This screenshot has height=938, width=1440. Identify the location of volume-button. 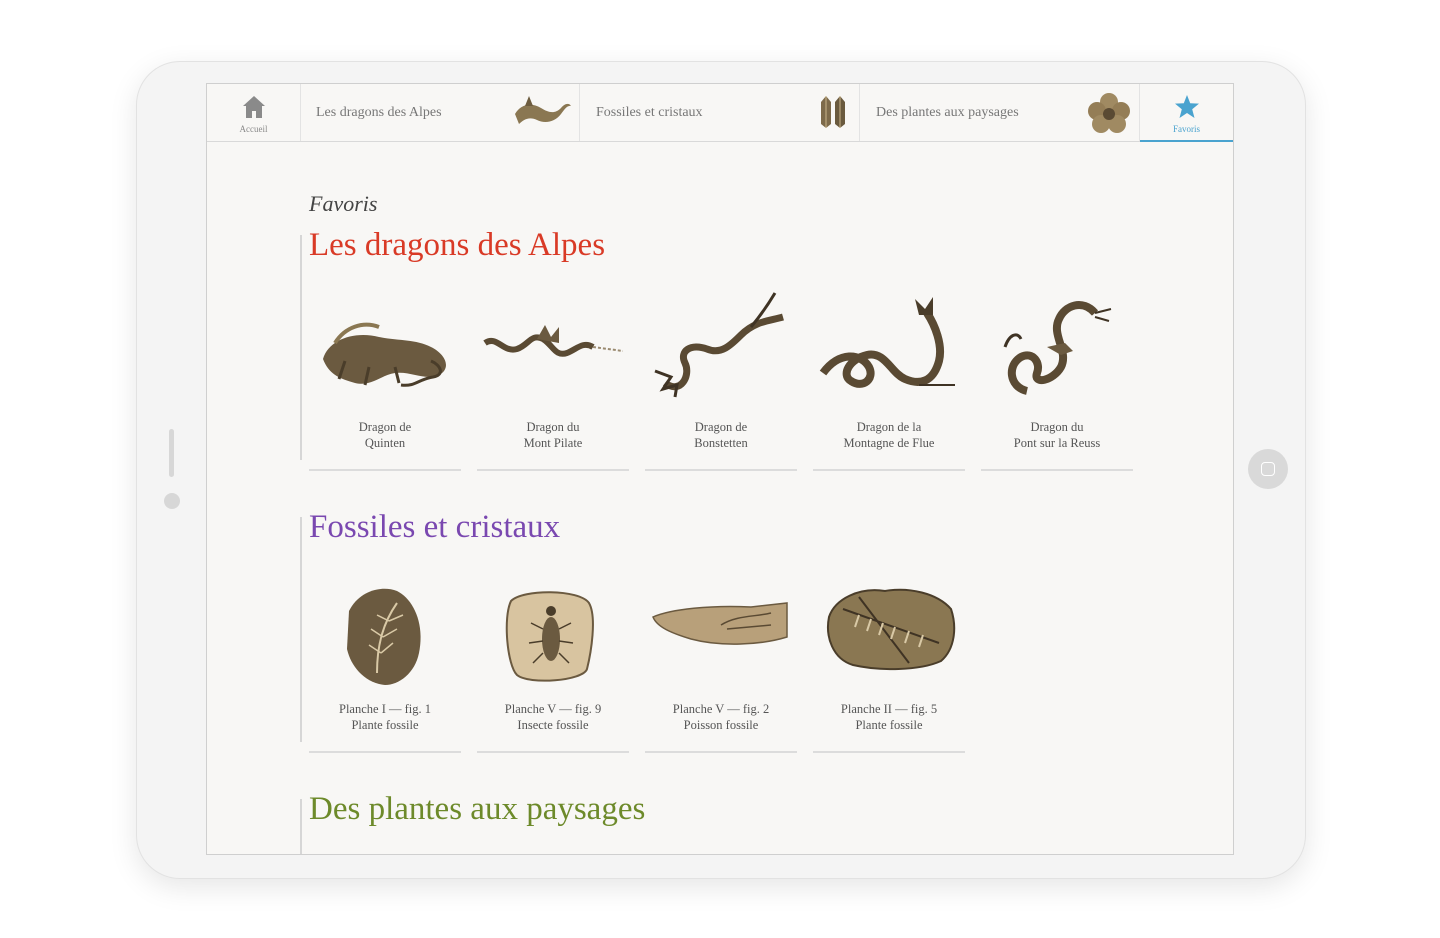
(171, 453).